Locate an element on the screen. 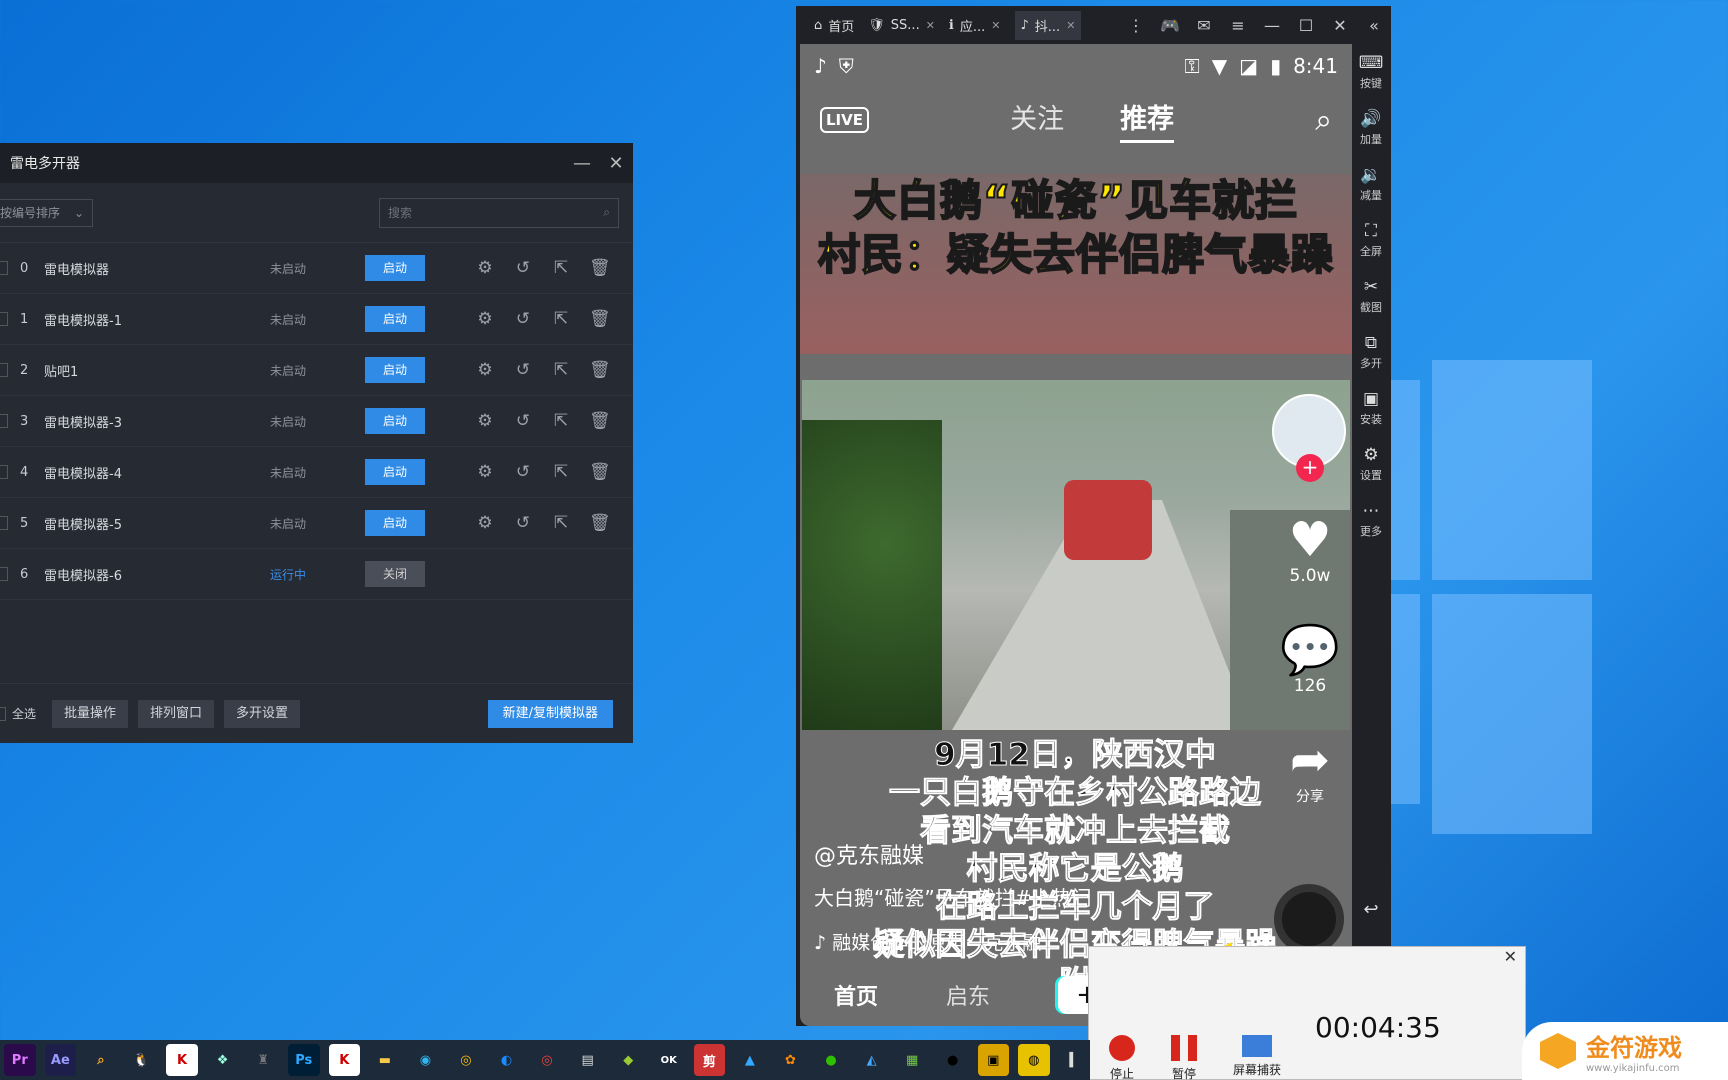  app-icon: 剪 is located at coordinates (709, 1060).